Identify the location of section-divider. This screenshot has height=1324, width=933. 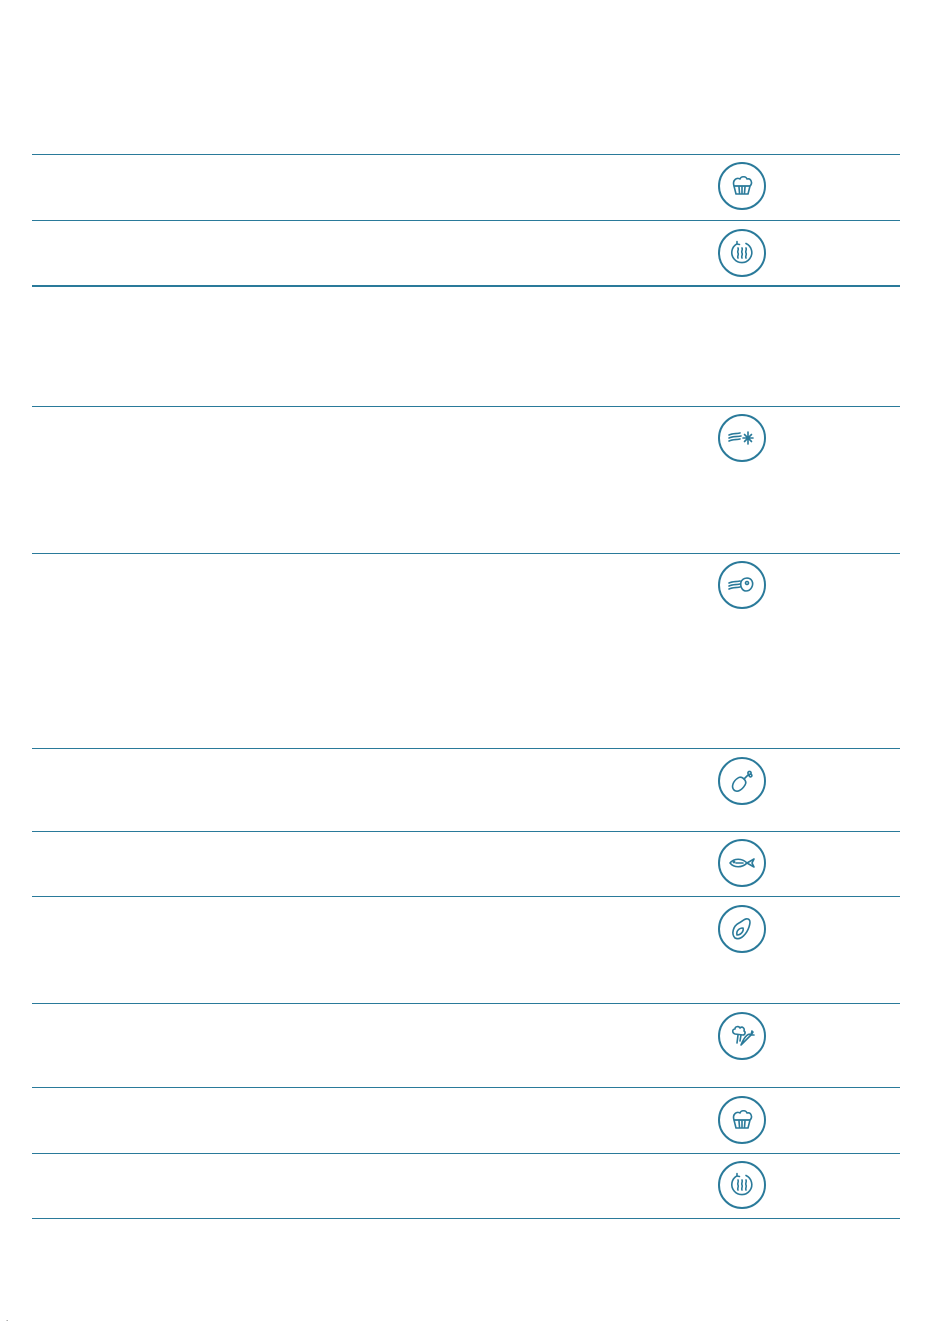
(466, 286).